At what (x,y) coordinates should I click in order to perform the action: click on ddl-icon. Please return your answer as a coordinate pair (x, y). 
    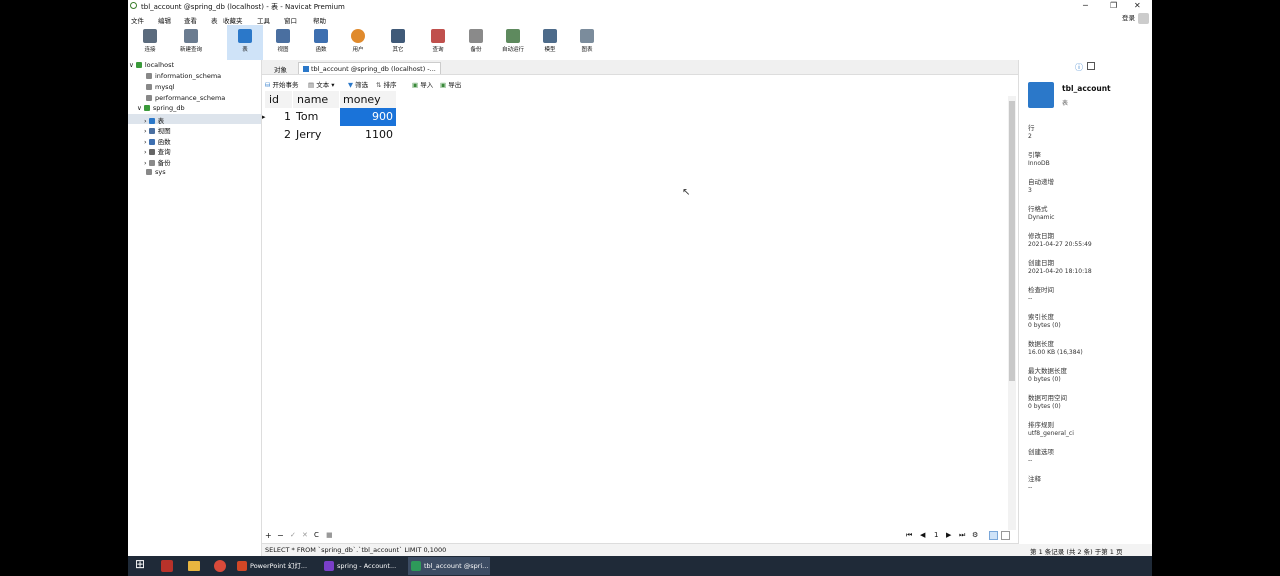
    Looking at the image, I should click on (1091, 66).